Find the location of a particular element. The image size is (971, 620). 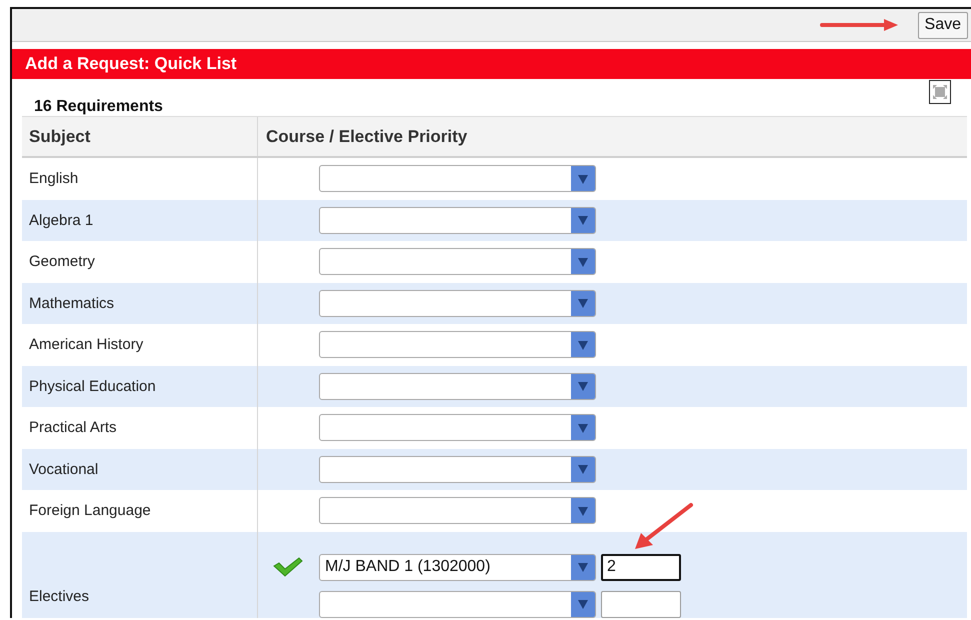

column-header: Subject is located at coordinates (140, 136).